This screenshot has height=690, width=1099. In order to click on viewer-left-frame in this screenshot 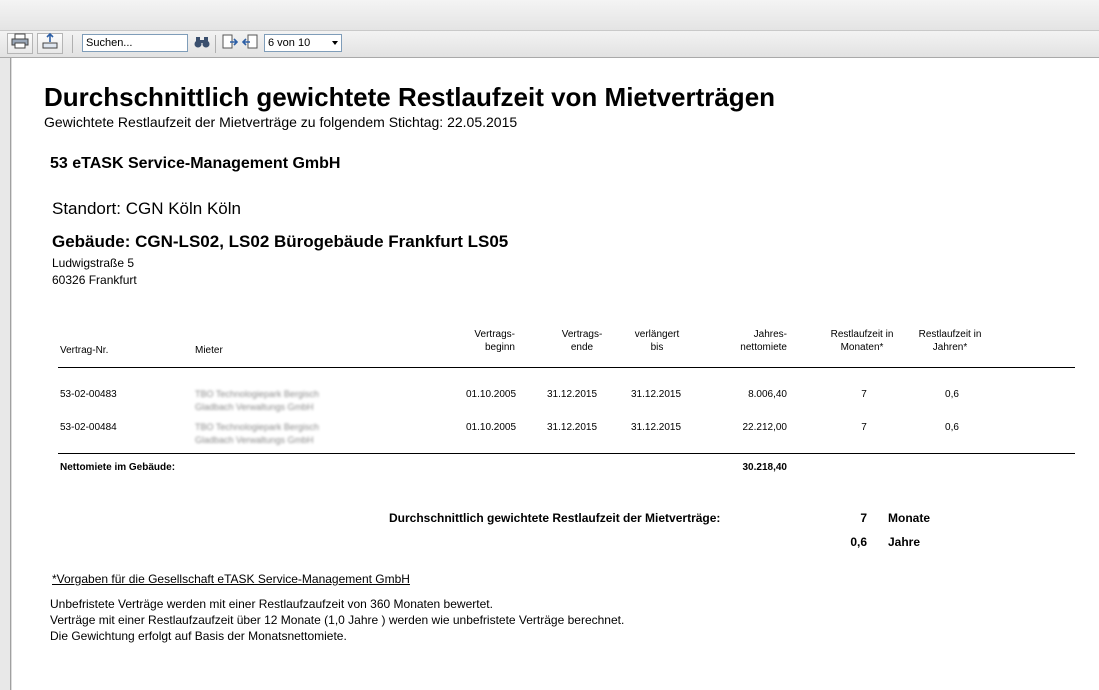, I will do `click(5, 374)`.